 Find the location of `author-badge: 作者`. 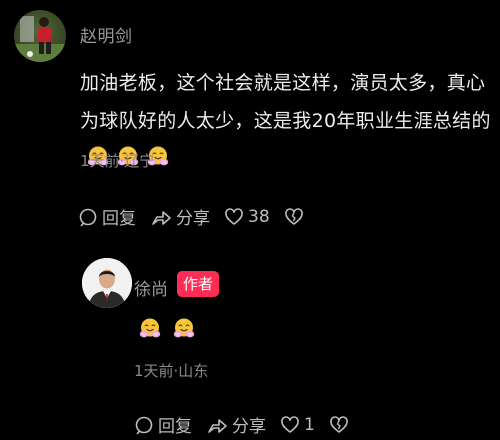

author-badge: 作者 is located at coordinates (198, 284).